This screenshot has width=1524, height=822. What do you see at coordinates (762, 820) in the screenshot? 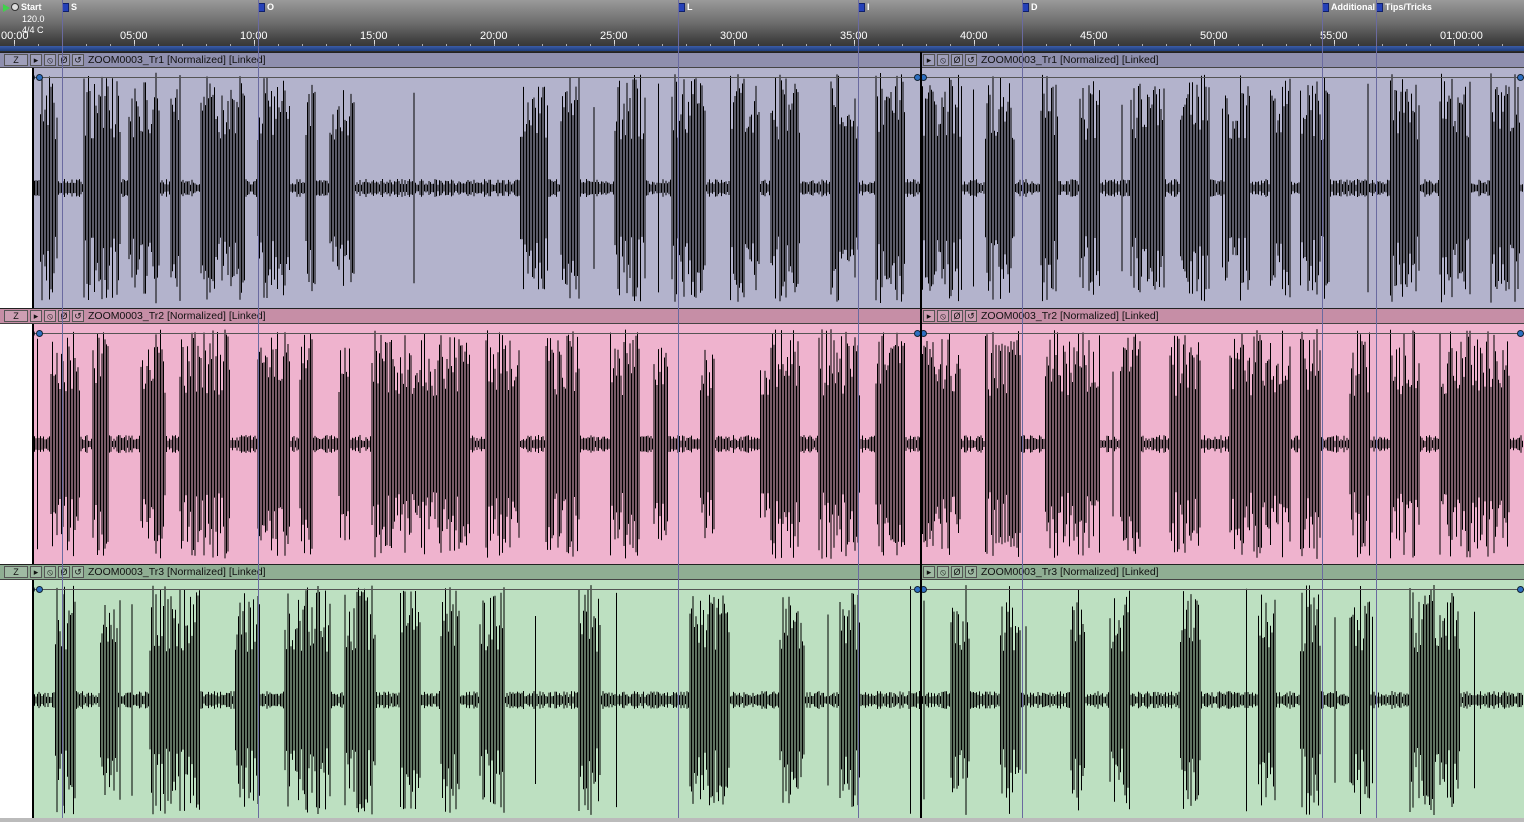
I see `horizontal-scrollbar` at bounding box center [762, 820].